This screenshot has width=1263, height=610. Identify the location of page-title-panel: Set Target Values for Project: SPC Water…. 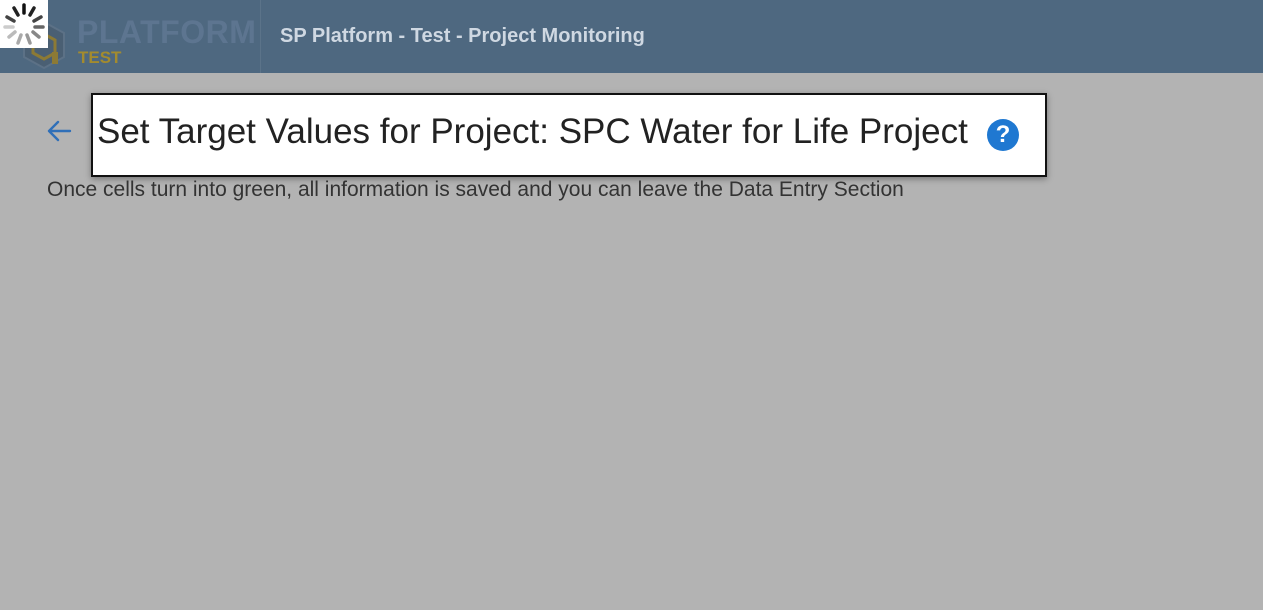
(569, 135).